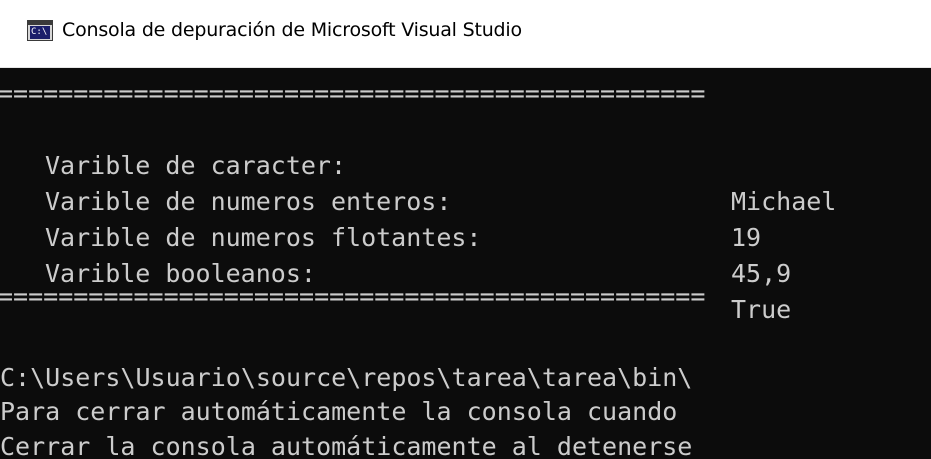 Image resolution: width=931 pixels, height=459 pixels. I want to click on icon-title-strip, so click(40, 23).